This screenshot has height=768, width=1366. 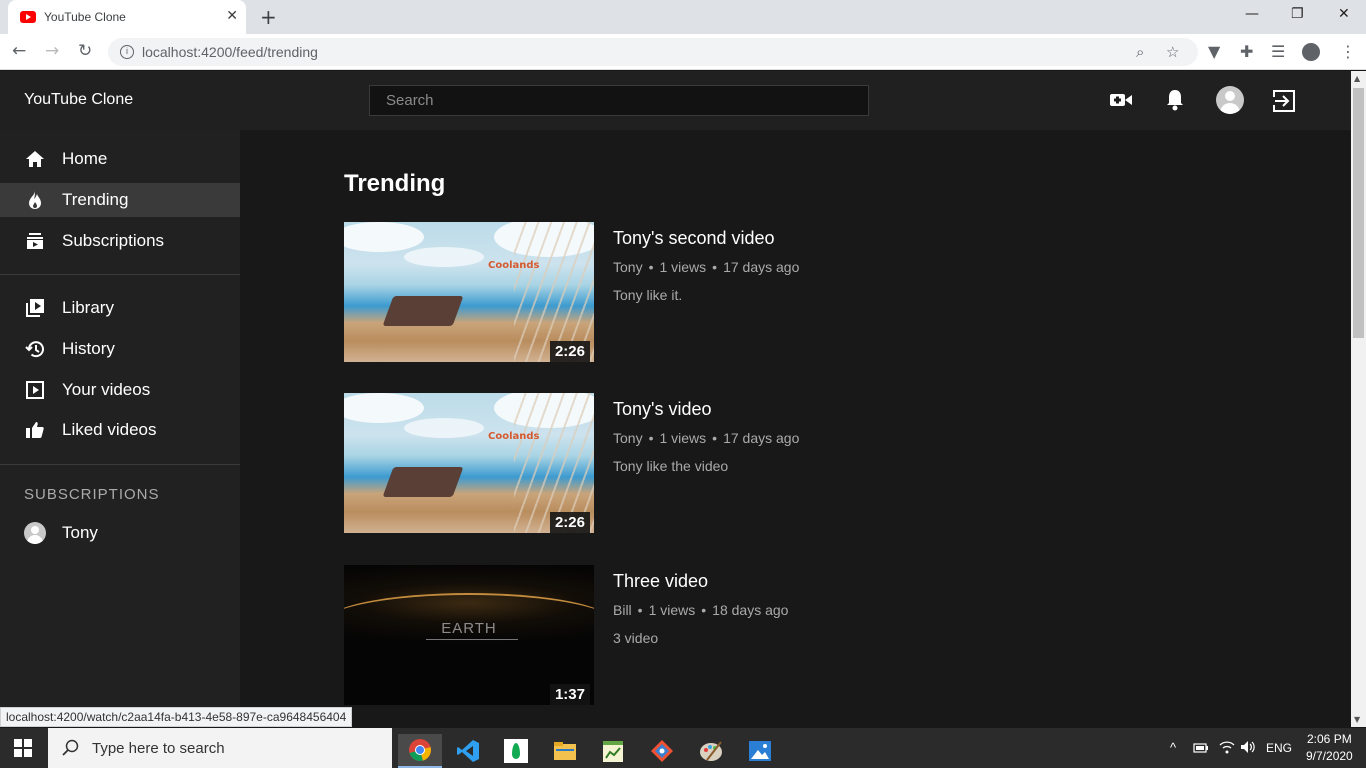 What do you see at coordinates (660, 581) in the screenshot?
I see `video-title: Three video` at bounding box center [660, 581].